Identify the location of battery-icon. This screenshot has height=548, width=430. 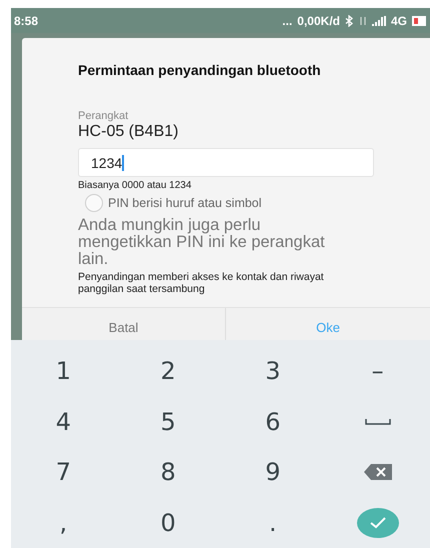
(419, 21).